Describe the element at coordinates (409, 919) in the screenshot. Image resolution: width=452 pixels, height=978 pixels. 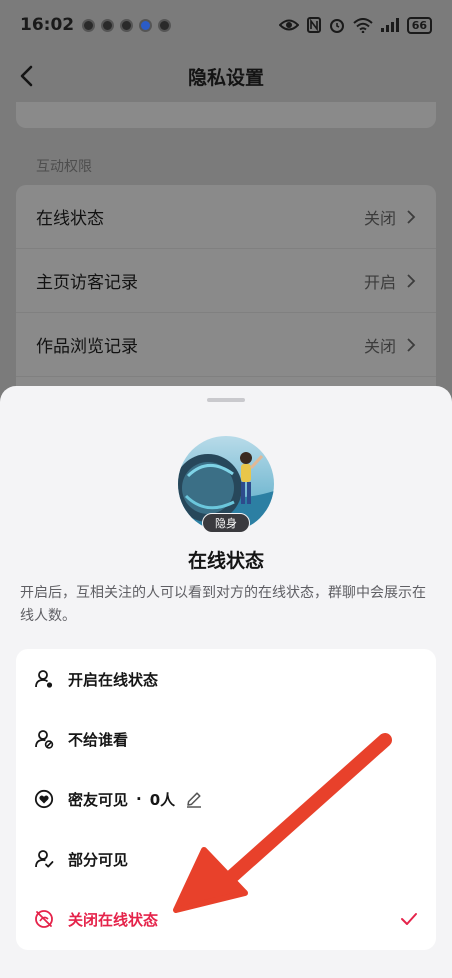
I see `checkmark-icon` at that location.